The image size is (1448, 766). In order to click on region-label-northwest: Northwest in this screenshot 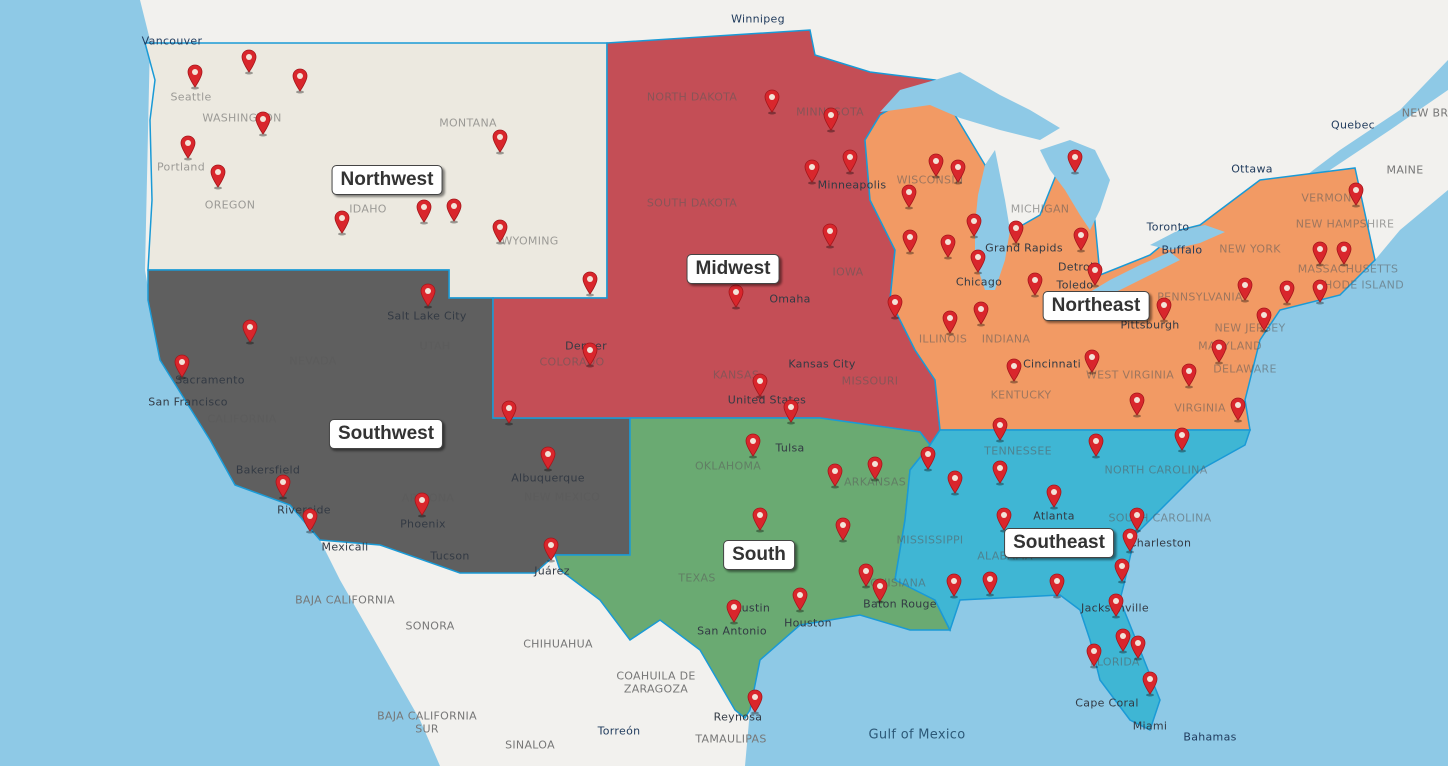, I will do `click(387, 180)`.